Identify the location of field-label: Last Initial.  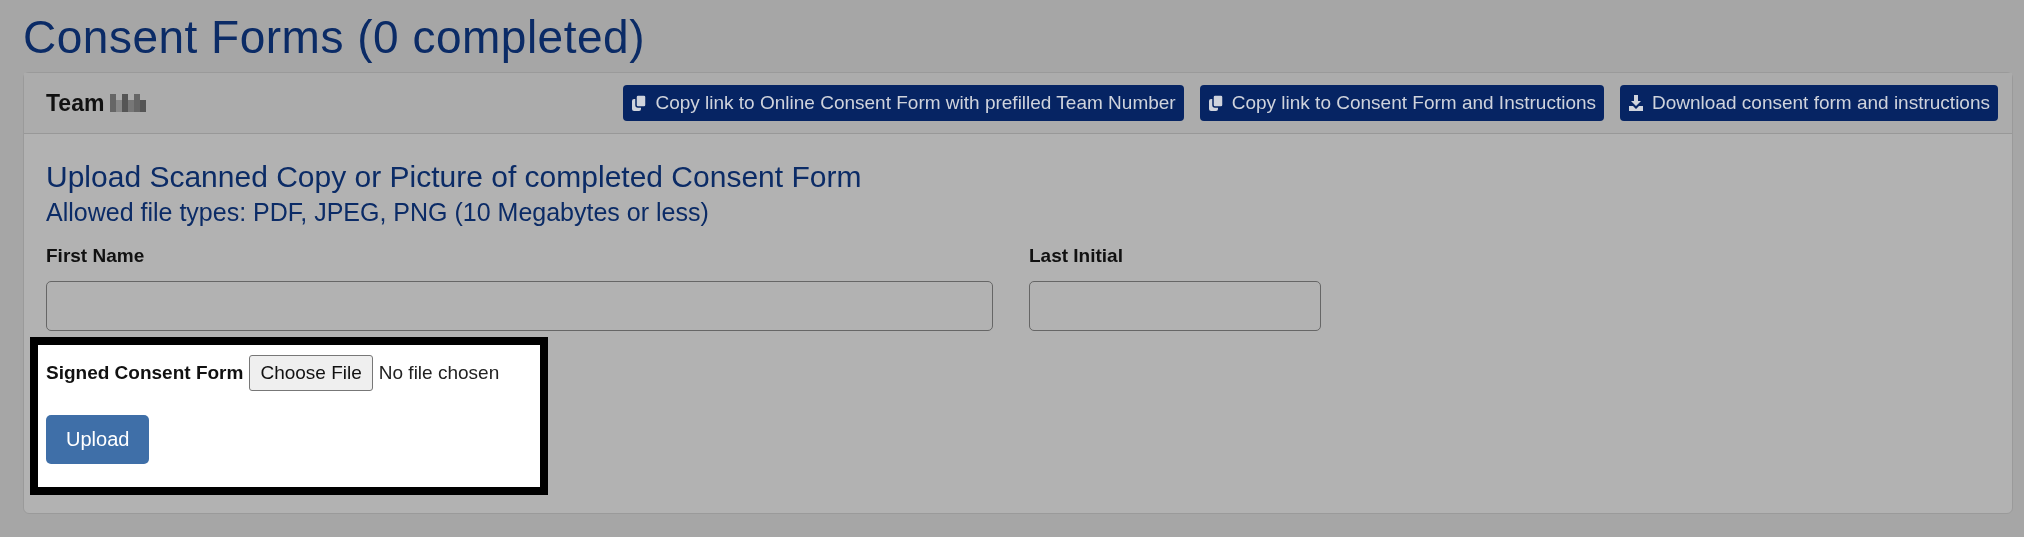
(1076, 256).